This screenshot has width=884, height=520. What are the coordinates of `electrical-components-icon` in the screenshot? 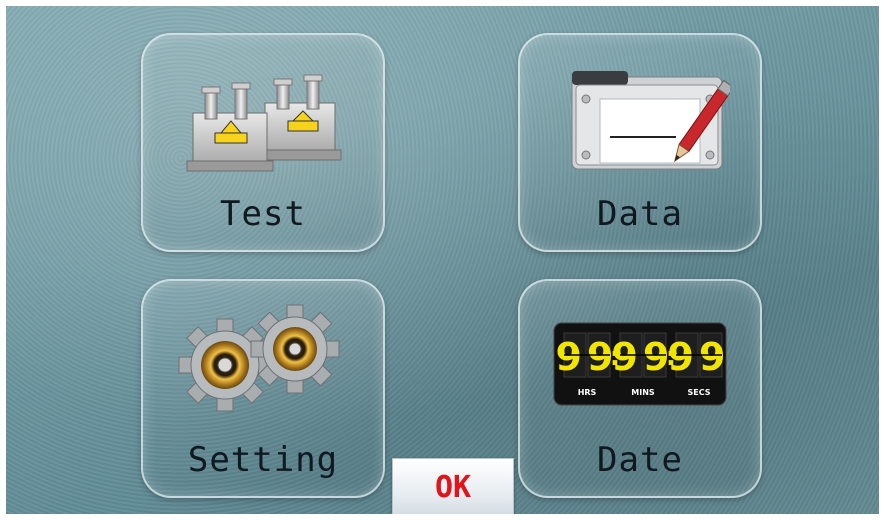 It's located at (264, 123).